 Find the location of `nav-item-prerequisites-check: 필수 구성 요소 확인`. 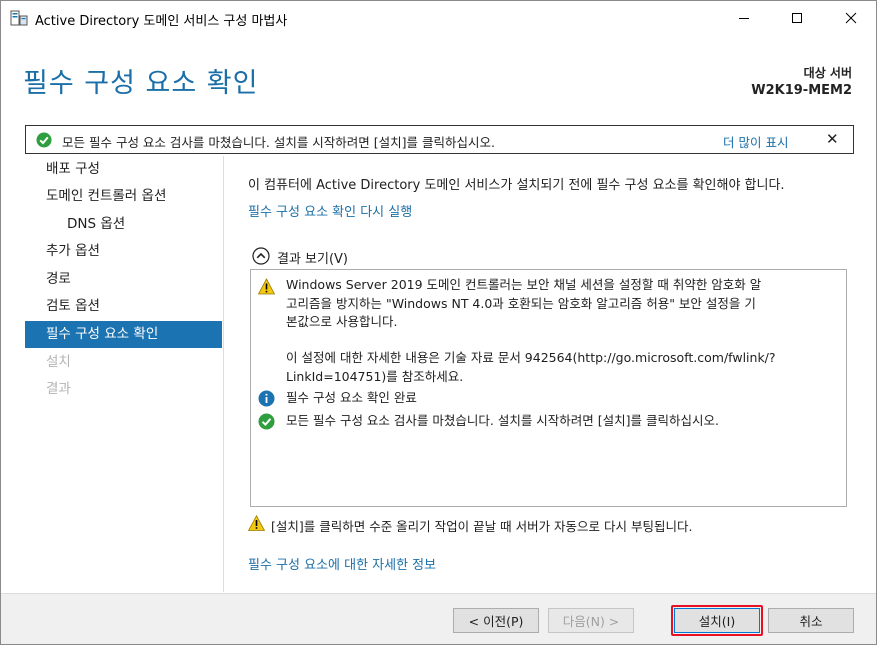

nav-item-prerequisites-check: 필수 구성 요소 확인 is located at coordinates (123, 334).